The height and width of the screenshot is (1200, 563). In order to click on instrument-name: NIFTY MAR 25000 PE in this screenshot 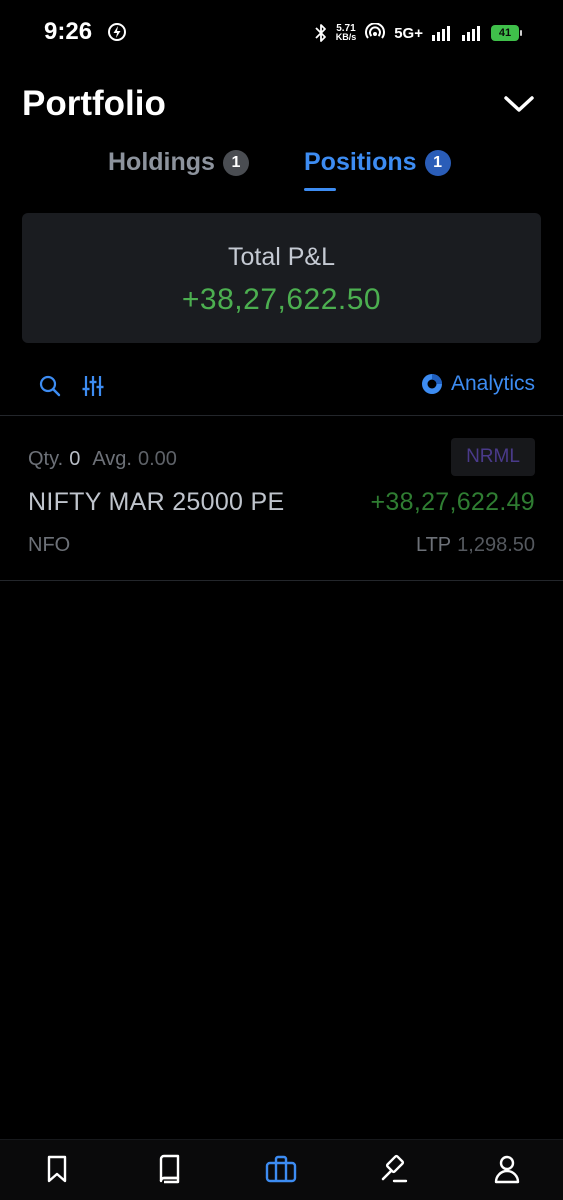, I will do `click(156, 502)`.